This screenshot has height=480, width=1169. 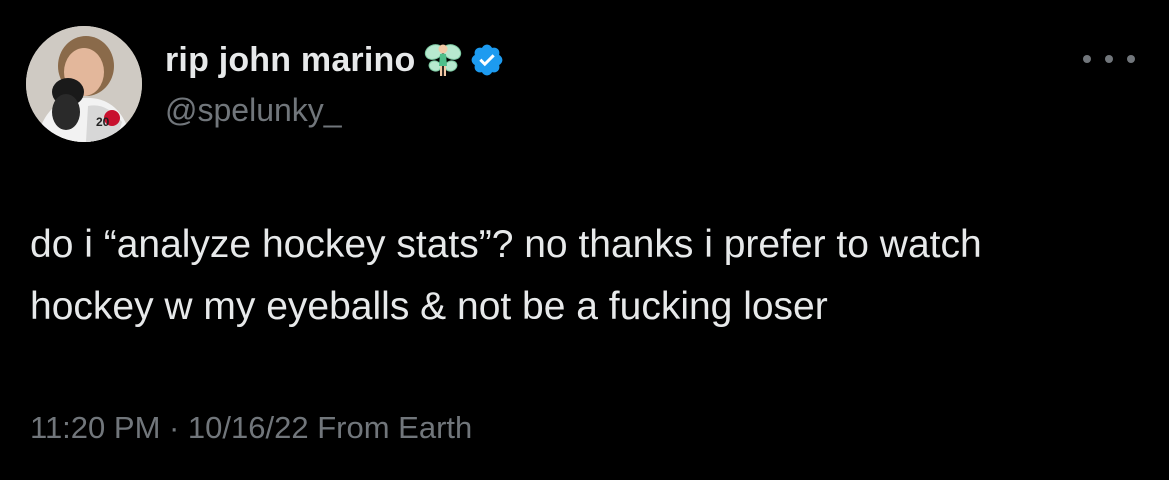 I want to click on tweet-timestamp: 11:20 PM · 10/16/22 From Earth, so click(x=251, y=428).